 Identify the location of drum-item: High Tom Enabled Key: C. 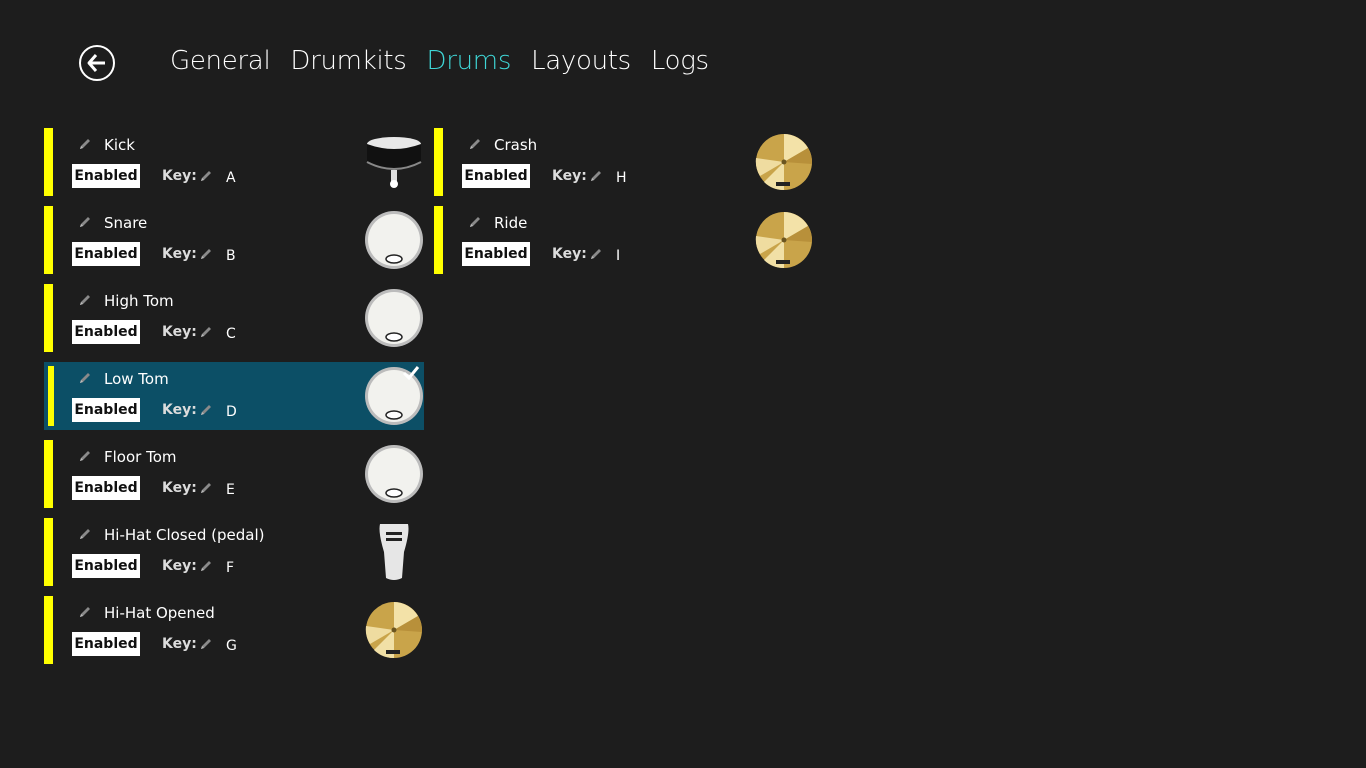
(234, 318).